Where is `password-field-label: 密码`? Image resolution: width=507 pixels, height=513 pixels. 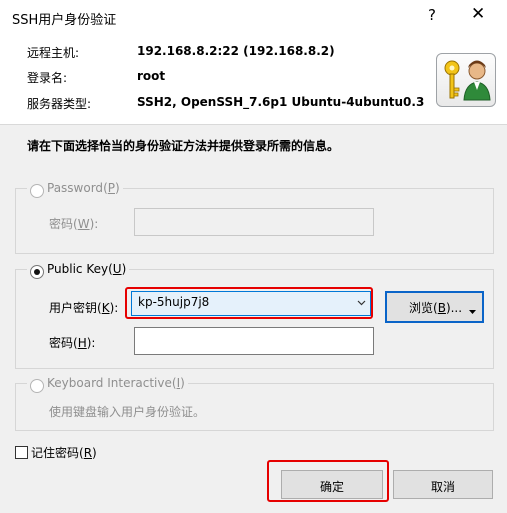
password-field-label: 密码 is located at coordinates (61, 224).